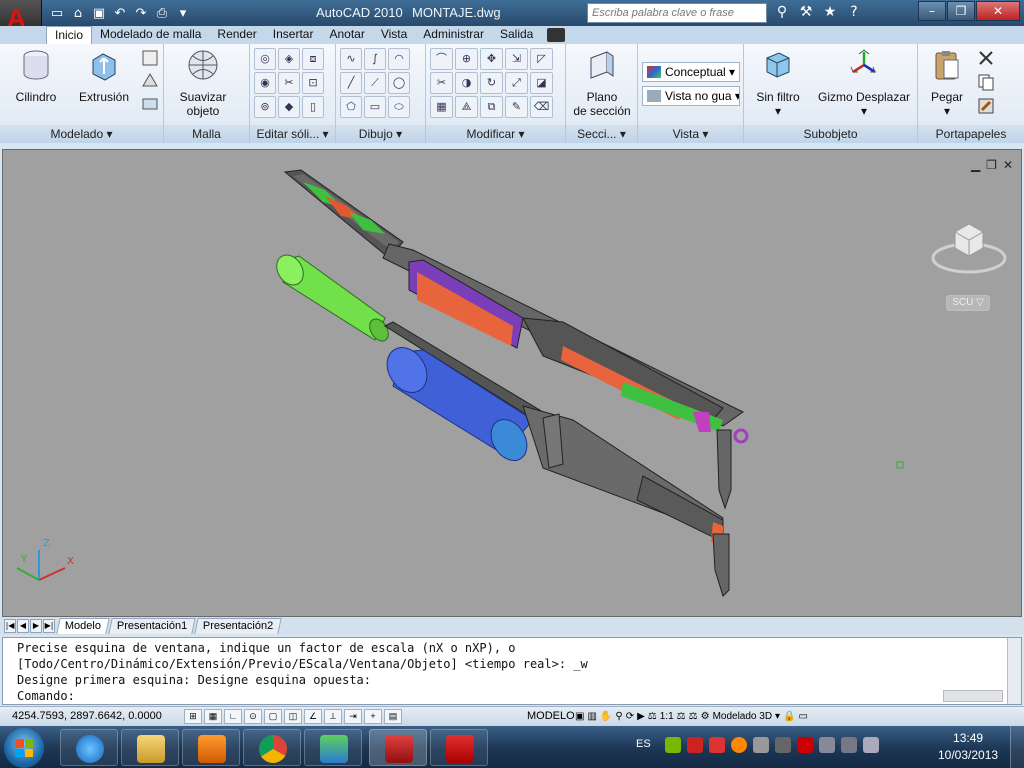 The image size is (1024, 768). I want to click on spline-icon: ∫, so click(375, 59).